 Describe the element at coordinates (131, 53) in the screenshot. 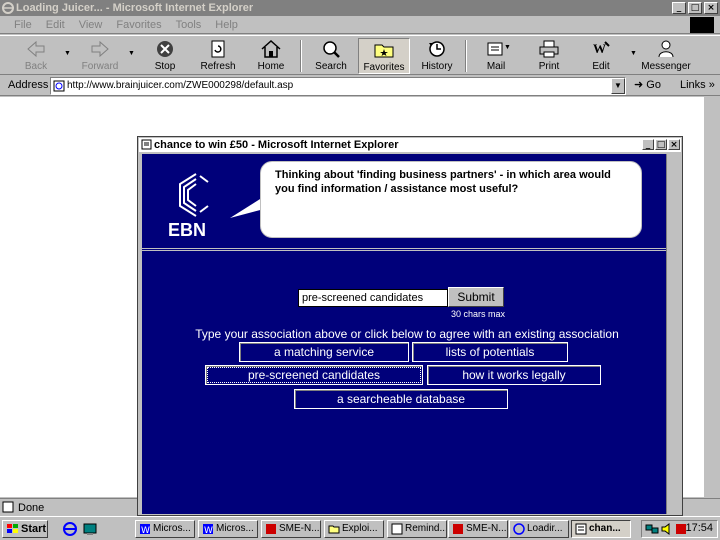

I see `forward-dropdown-arrow: ▼` at that location.